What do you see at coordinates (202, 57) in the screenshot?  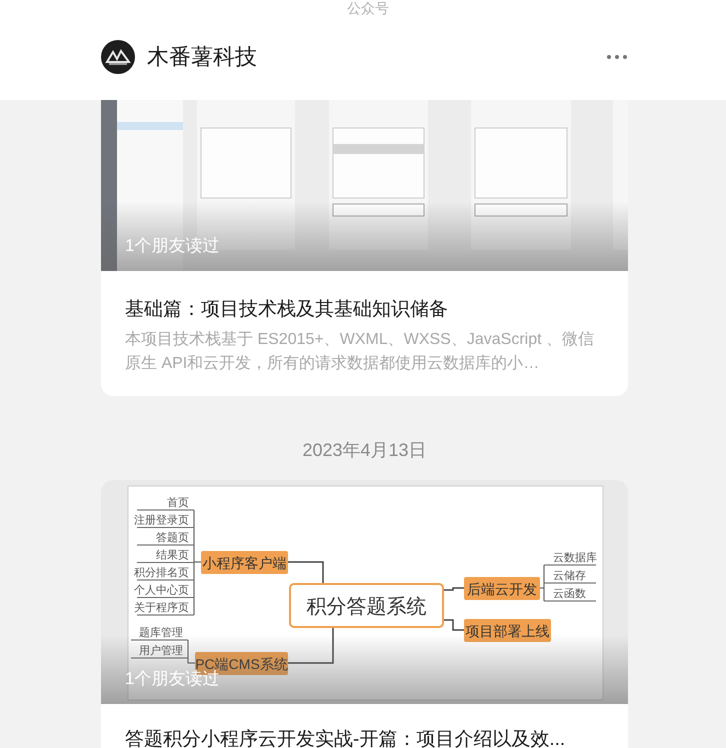 I see `account-name: 木番薯科技` at bounding box center [202, 57].